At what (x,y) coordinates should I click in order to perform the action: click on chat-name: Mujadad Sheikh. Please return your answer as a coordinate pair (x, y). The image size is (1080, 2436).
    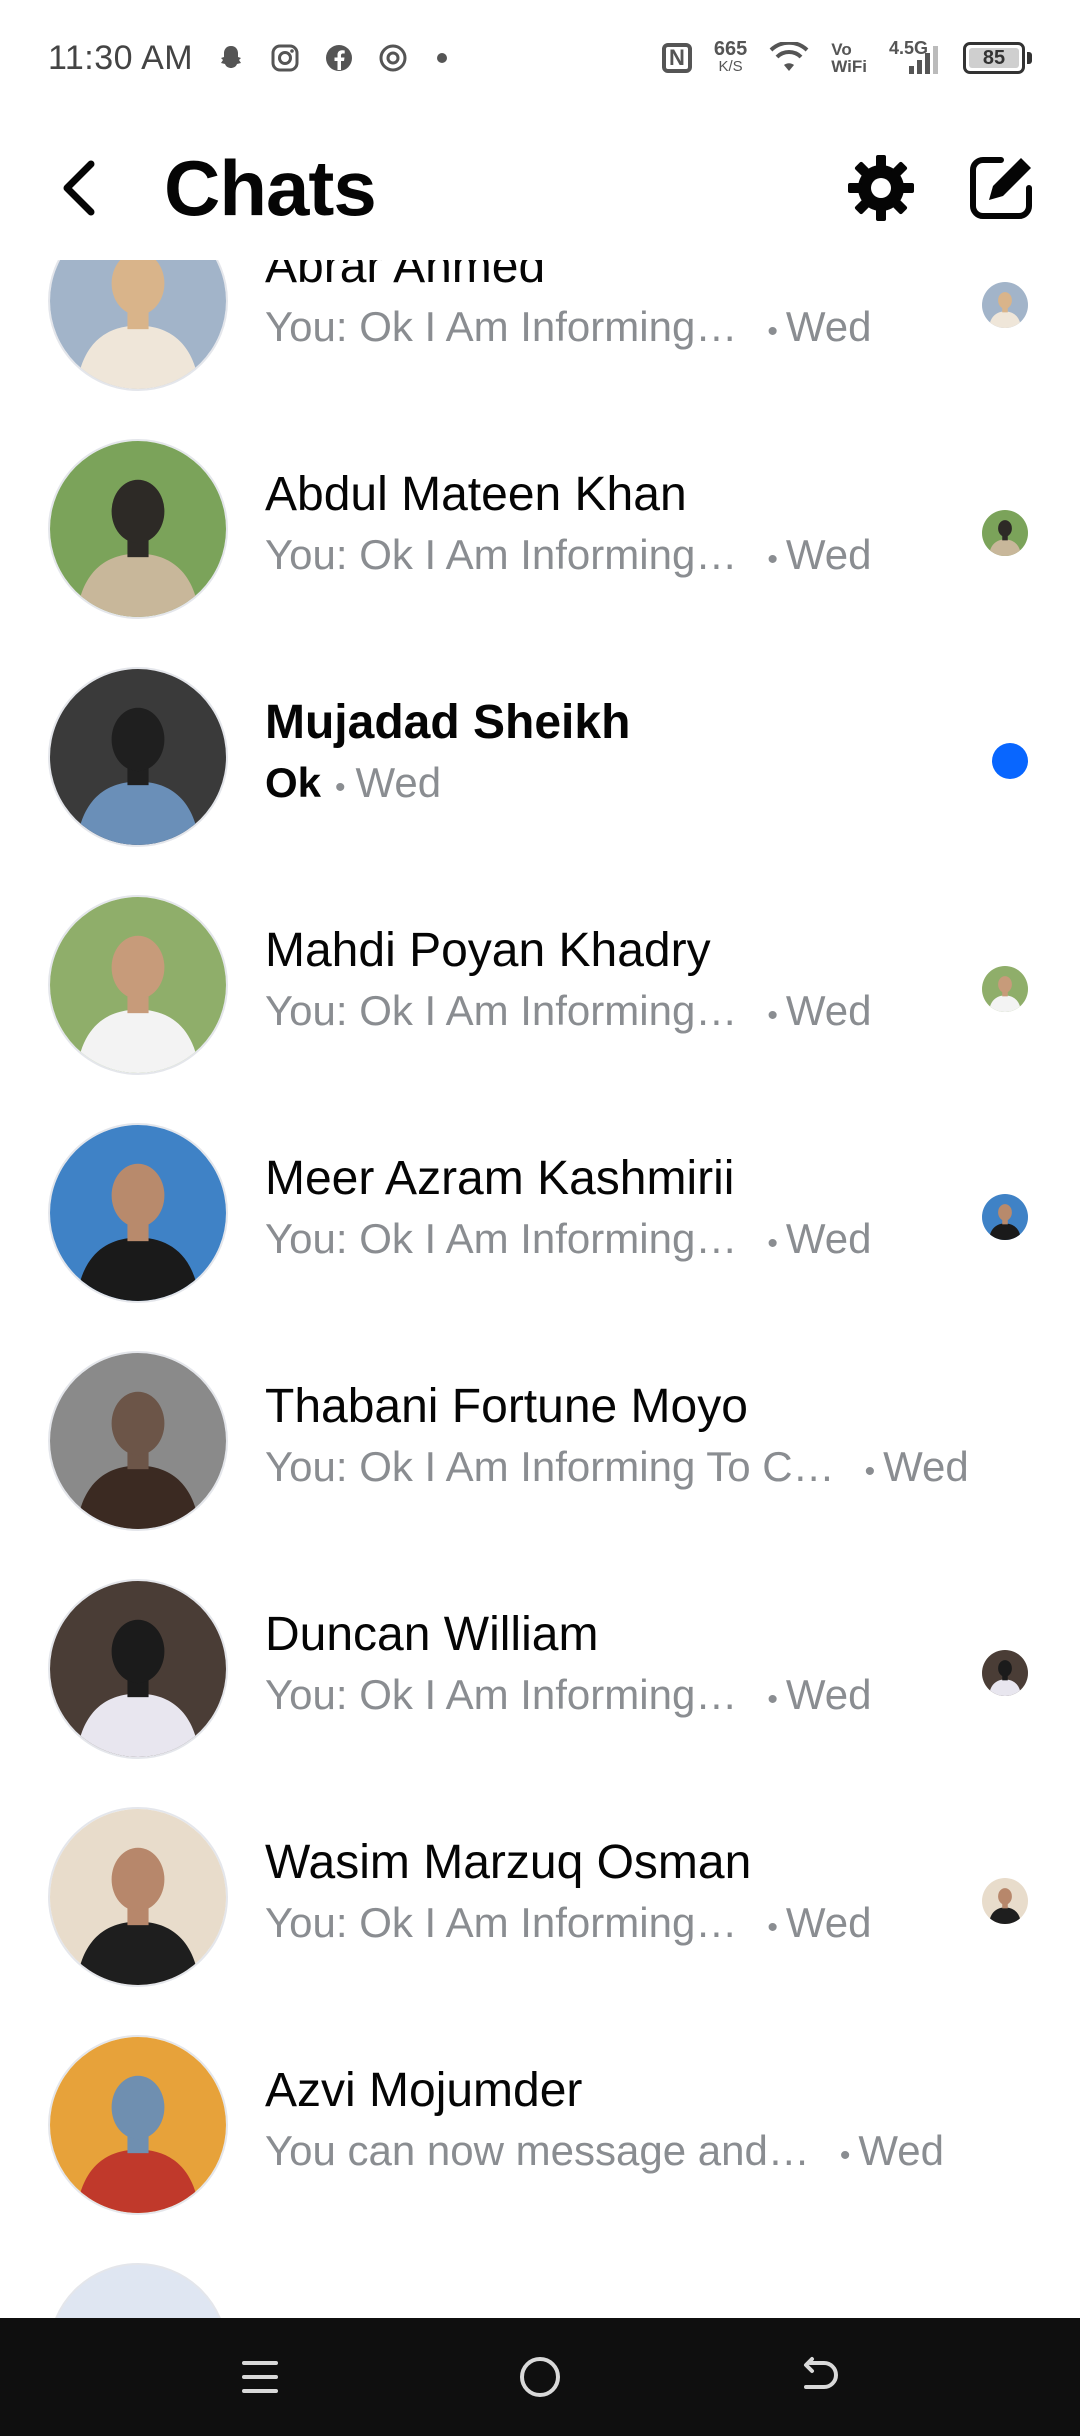
    Looking at the image, I should click on (448, 722).